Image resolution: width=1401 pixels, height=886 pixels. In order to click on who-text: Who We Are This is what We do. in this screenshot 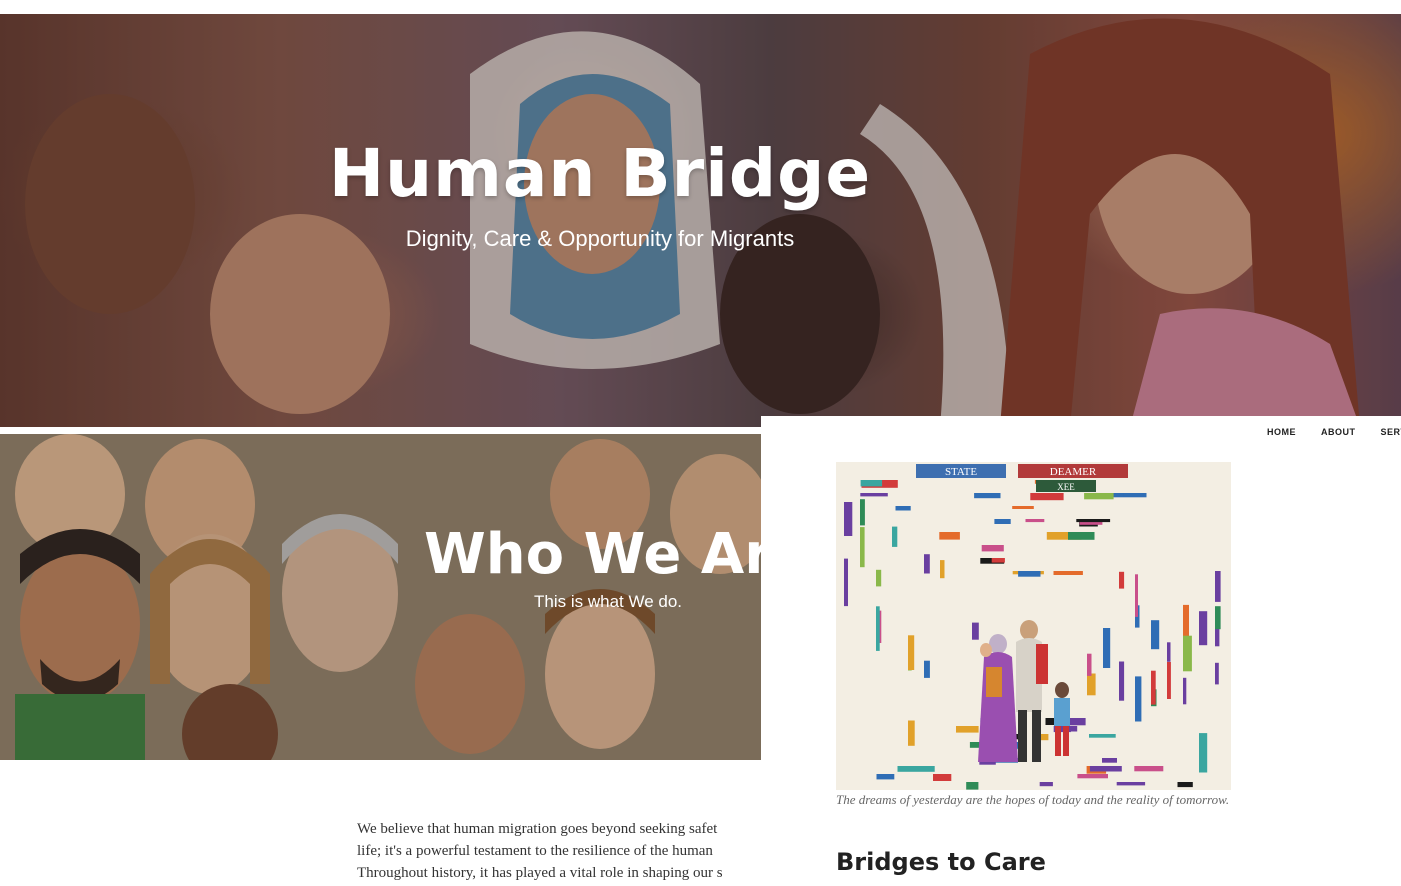, I will do `click(592, 567)`.